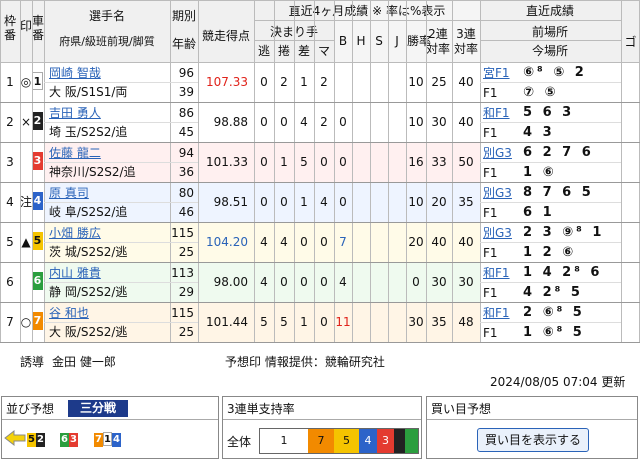  I want to click on header-mk: マ, so click(323, 51).